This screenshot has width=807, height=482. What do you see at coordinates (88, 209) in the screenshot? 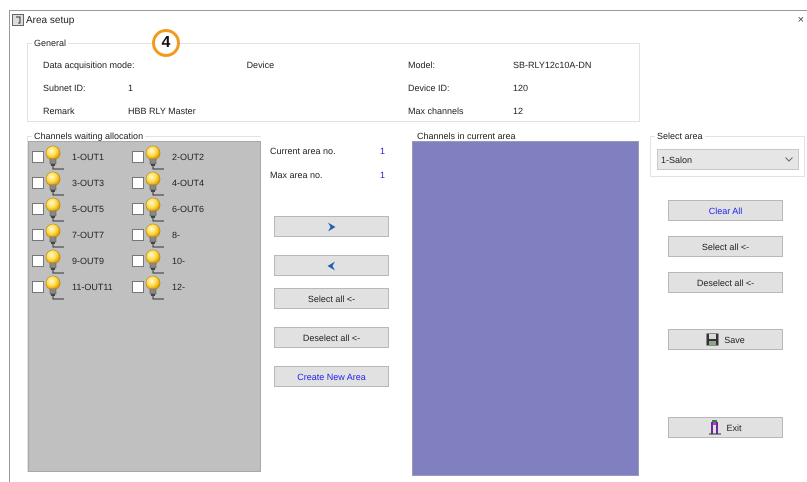
I see `channel-label: 5-OUT5` at bounding box center [88, 209].